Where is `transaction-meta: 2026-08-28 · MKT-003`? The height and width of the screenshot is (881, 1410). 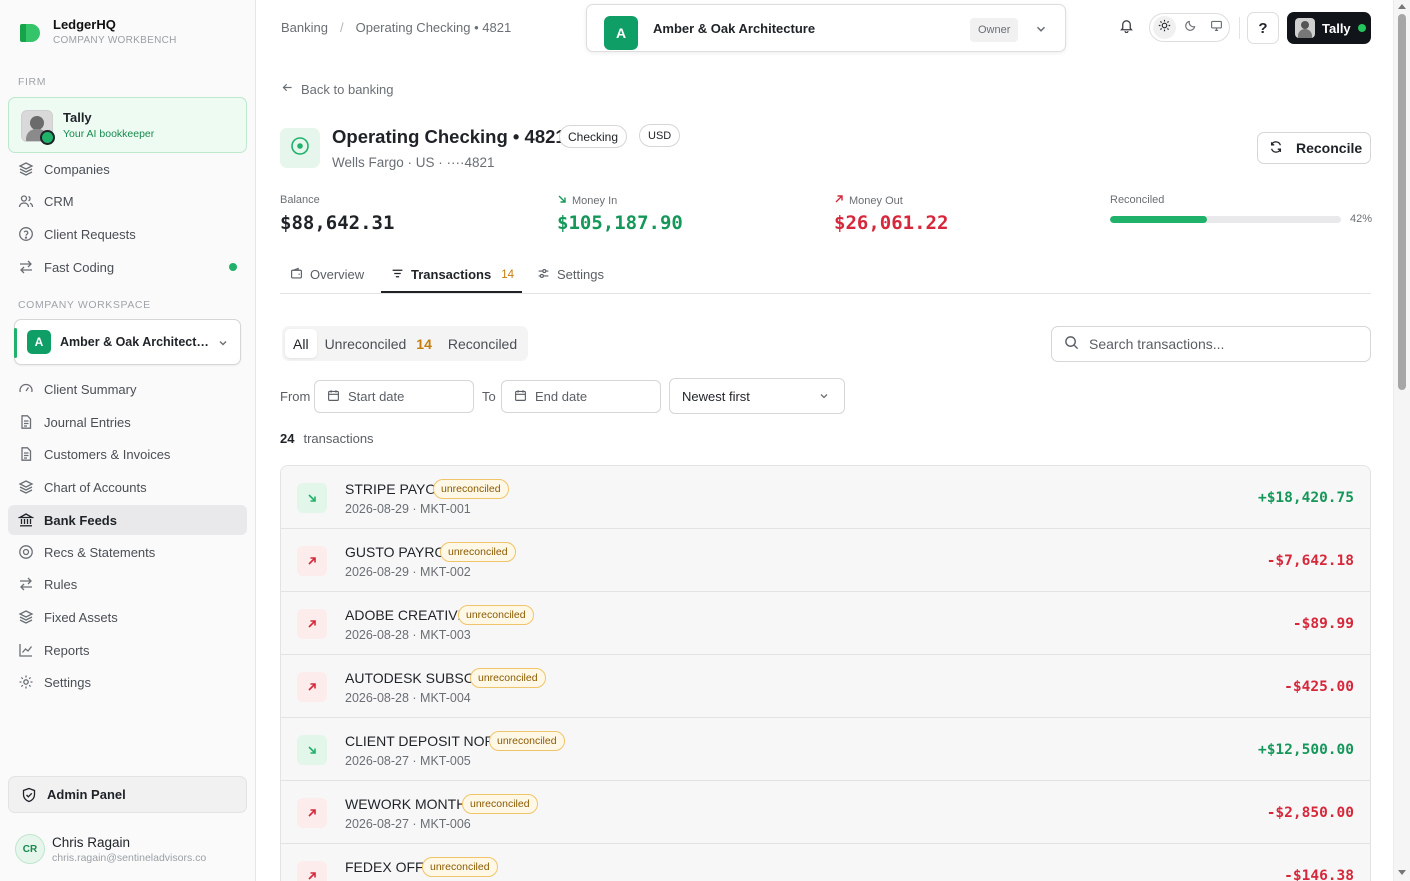
transaction-meta: 2026-08-28 · MKT-003 is located at coordinates (408, 635).